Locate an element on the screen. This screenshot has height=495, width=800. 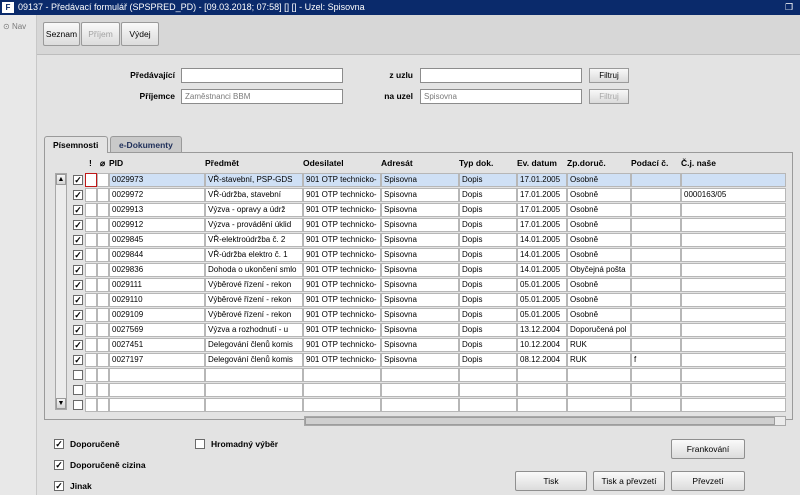
cell-zp: Obyčejná pošta is located at coordinates (599, 270).